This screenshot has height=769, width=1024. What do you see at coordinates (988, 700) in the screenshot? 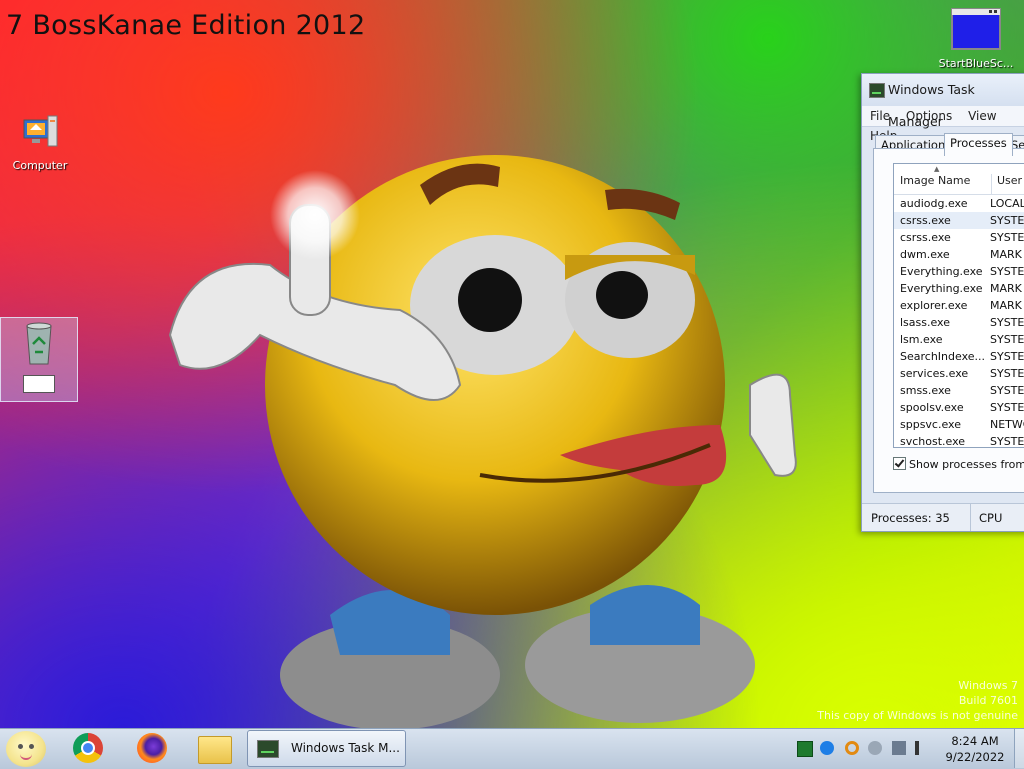
I see `watermark-line-2: Build 7601` at bounding box center [988, 700].